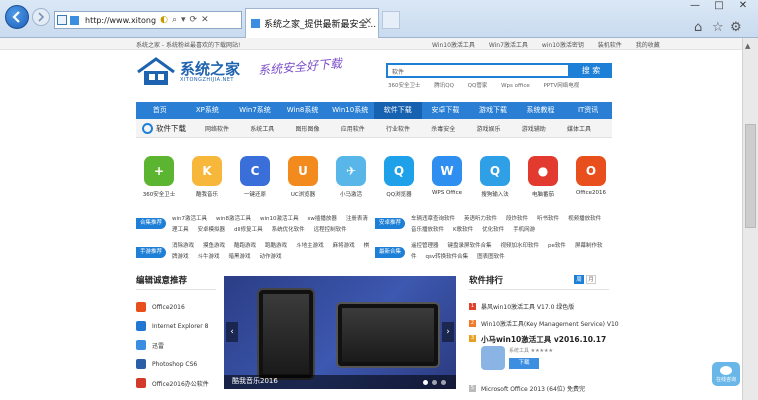 The width and height of the screenshot is (758, 400). Describe the element at coordinates (447, 257) in the screenshot. I see `category-link: qsv转换软件合集` at that location.